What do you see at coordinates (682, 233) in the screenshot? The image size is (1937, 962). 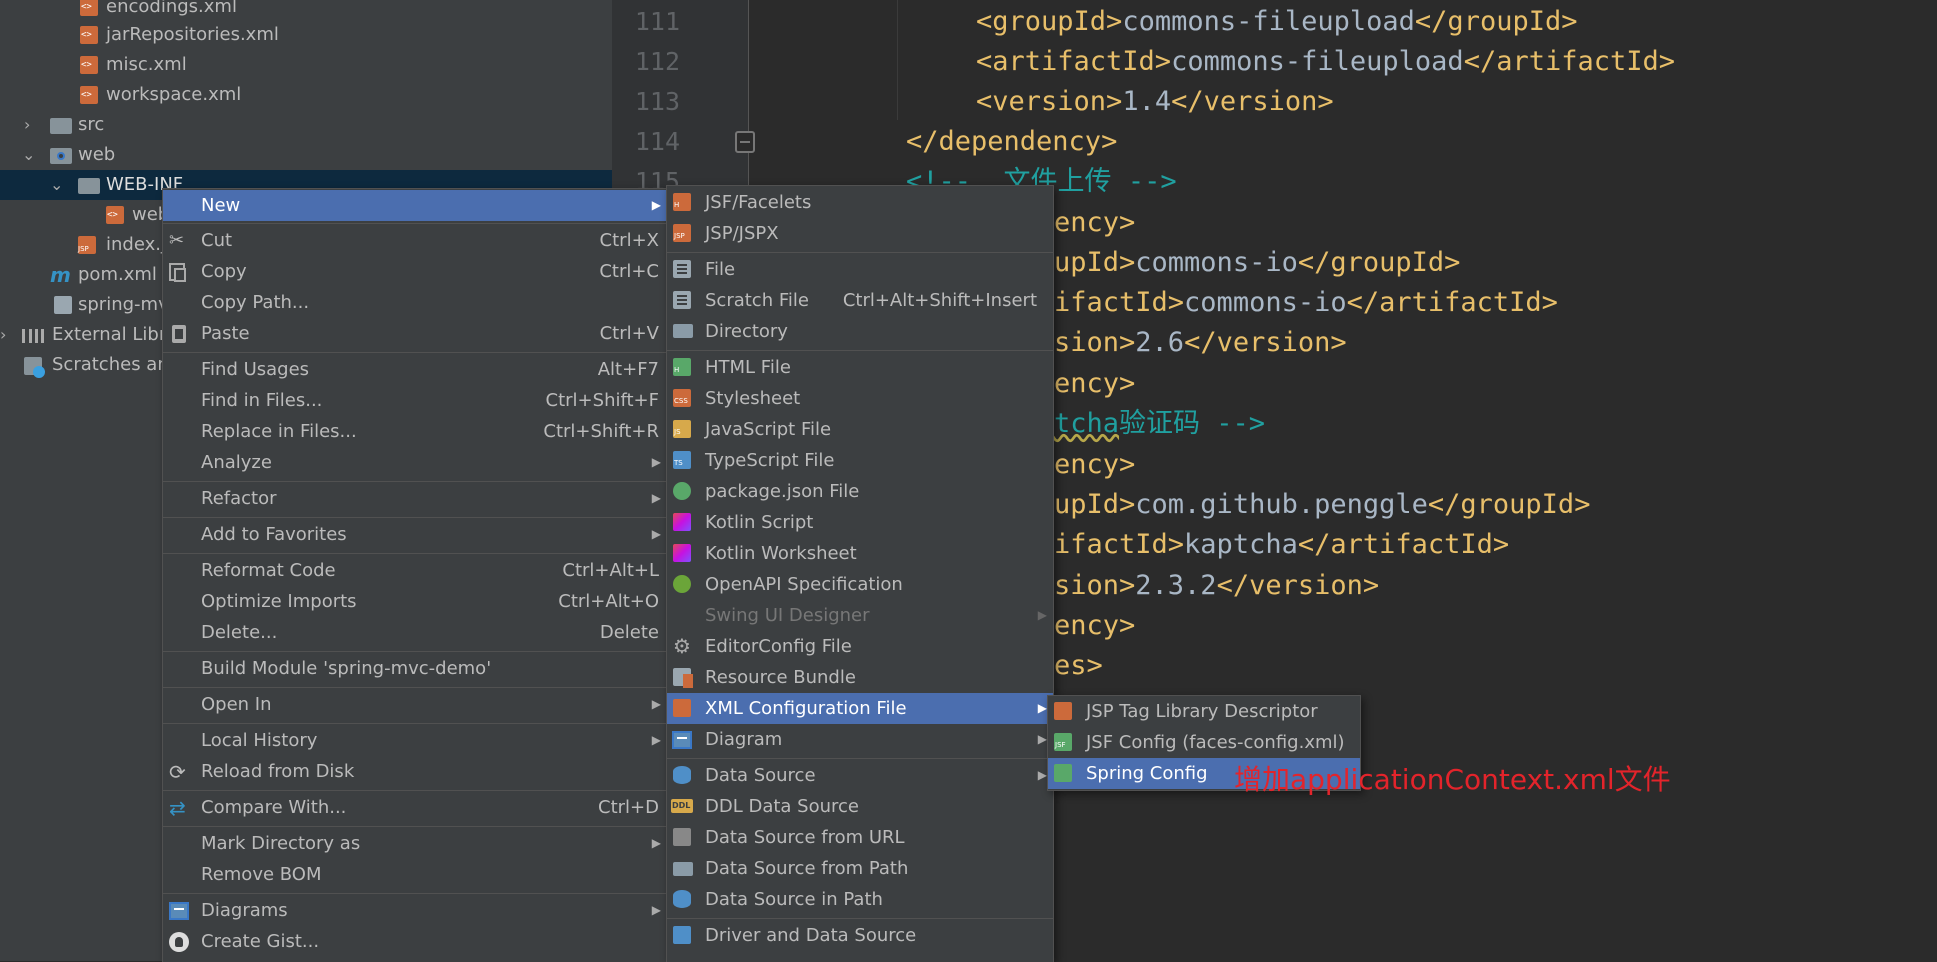 I see `jsp-file-icon: JSP` at bounding box center [682, 233].